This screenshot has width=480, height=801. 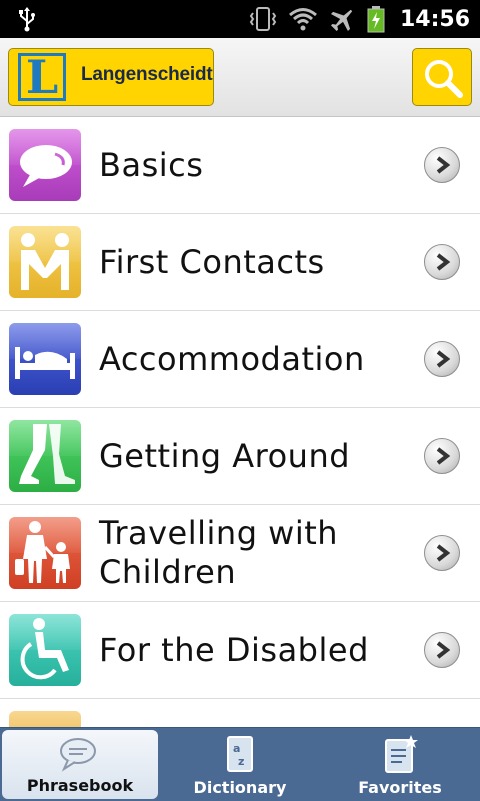 What do you see at coordinates (212, 261) in the screenshot?
I see `list-item-label: First Contacts` at bounding box center [212, 261].